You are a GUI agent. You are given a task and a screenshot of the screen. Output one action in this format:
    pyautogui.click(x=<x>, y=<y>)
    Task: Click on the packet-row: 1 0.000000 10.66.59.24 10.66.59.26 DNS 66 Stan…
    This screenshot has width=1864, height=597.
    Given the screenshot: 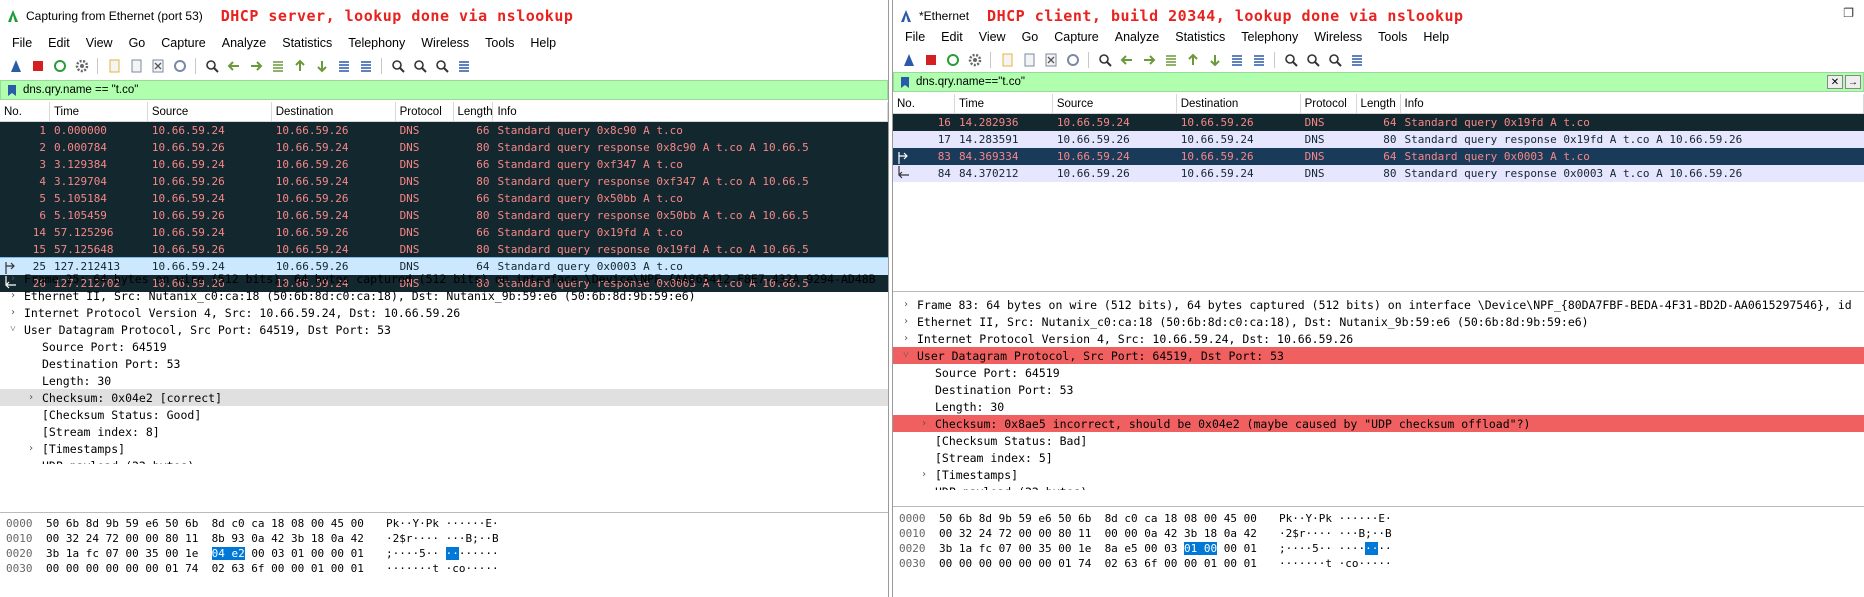 What is the action you would take?
    pyautogui.click(x=444, y=130)
    